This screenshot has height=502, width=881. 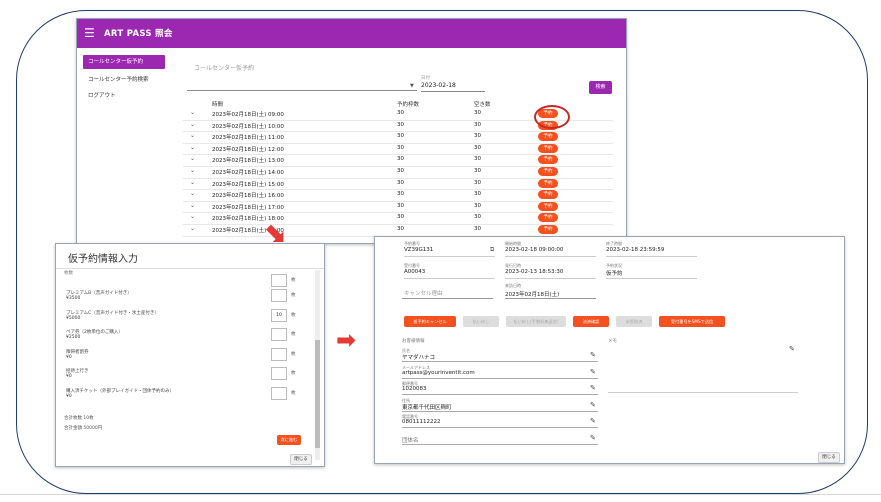 What do you see at coordinates (427, 407) in the screenshot?
I see `customer-value: 東京都千代田区麹町` at bounding box center [427, 407].